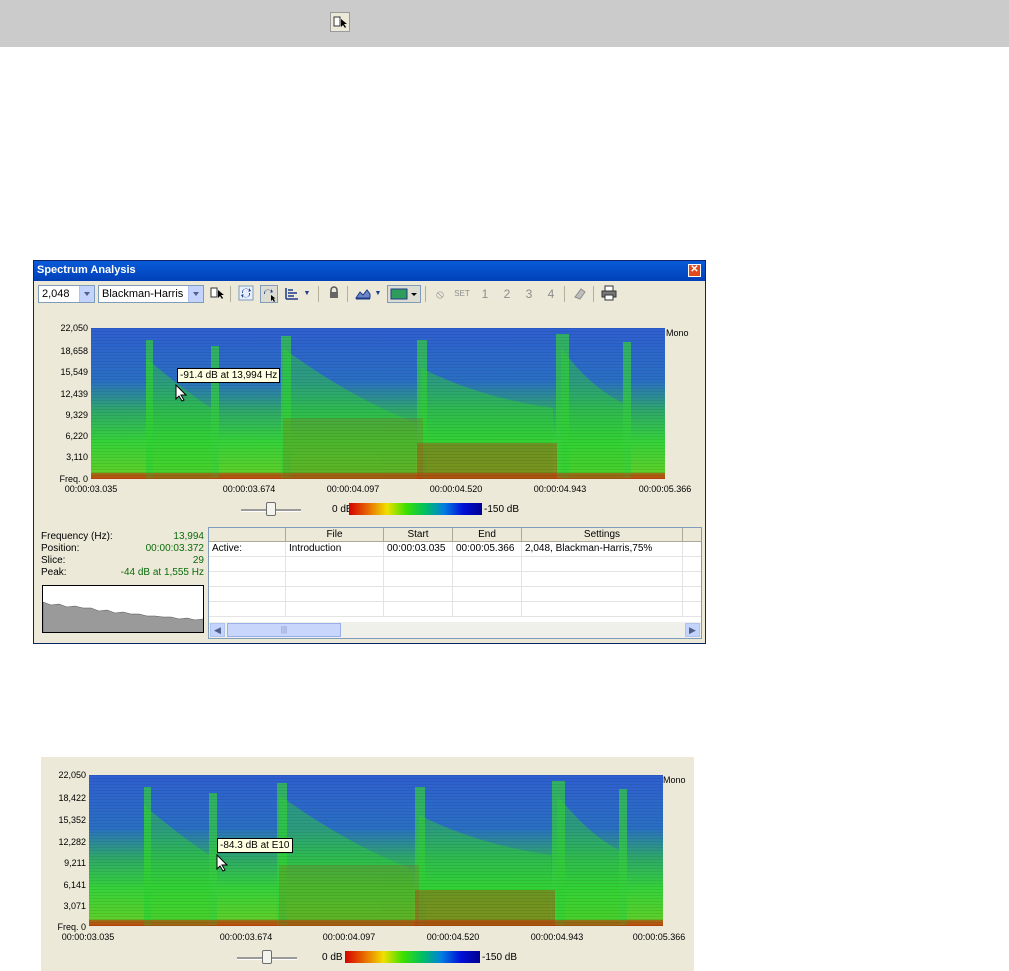 Image resolution: width=1009 pixels, height=971 pixels. I want to click on position-label: Position:, so click(60, 548).